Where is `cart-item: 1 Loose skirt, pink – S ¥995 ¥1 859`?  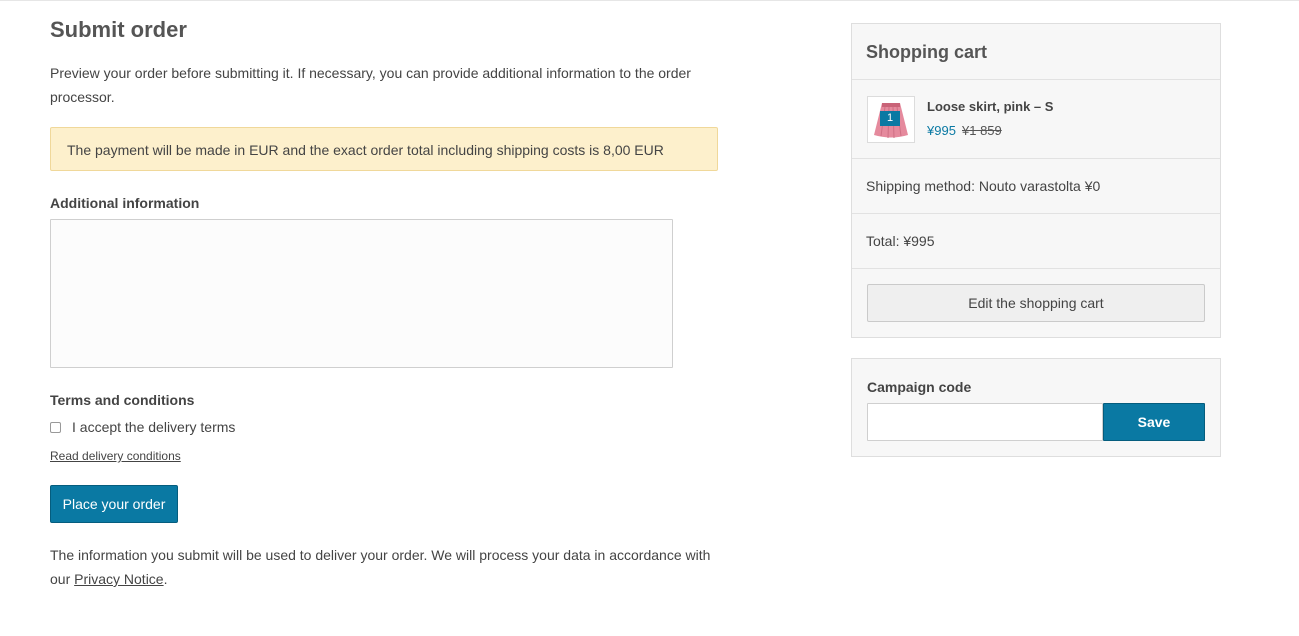
cart-item: 1 Loose skirt, pink – S ¥995 ¥1 859 is located at coordinates (1036, 119).